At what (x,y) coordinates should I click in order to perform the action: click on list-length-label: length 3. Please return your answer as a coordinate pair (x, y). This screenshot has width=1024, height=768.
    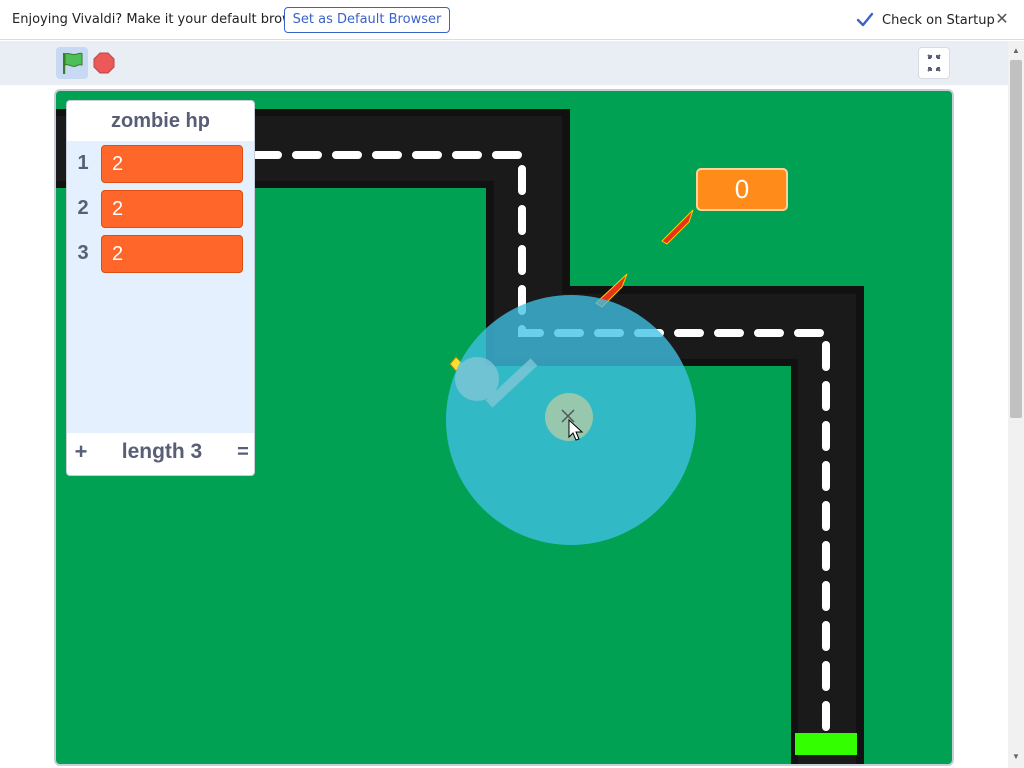
    Looking at the image, I should click on (162, 451).